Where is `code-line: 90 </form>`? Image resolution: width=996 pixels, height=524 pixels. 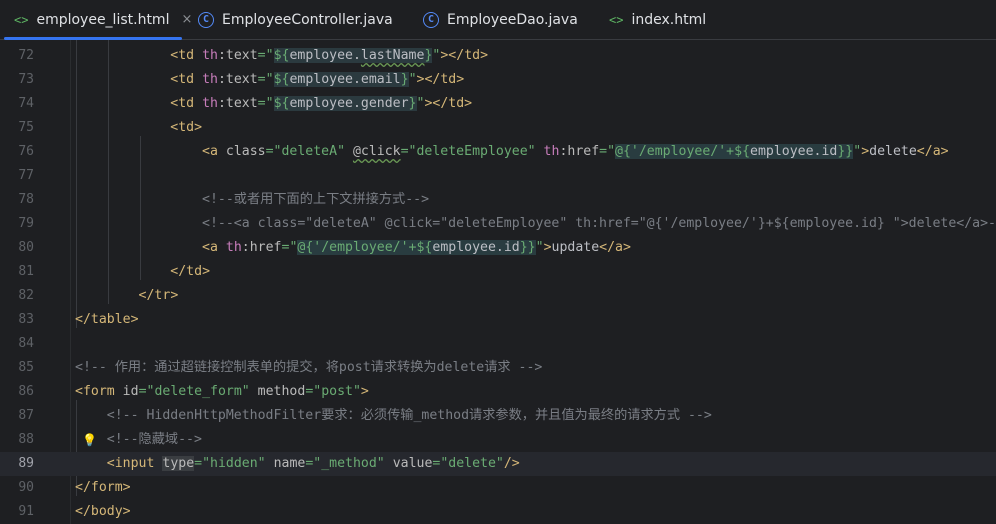 code-line: 90 </form> is located at coordinates (498, 488).